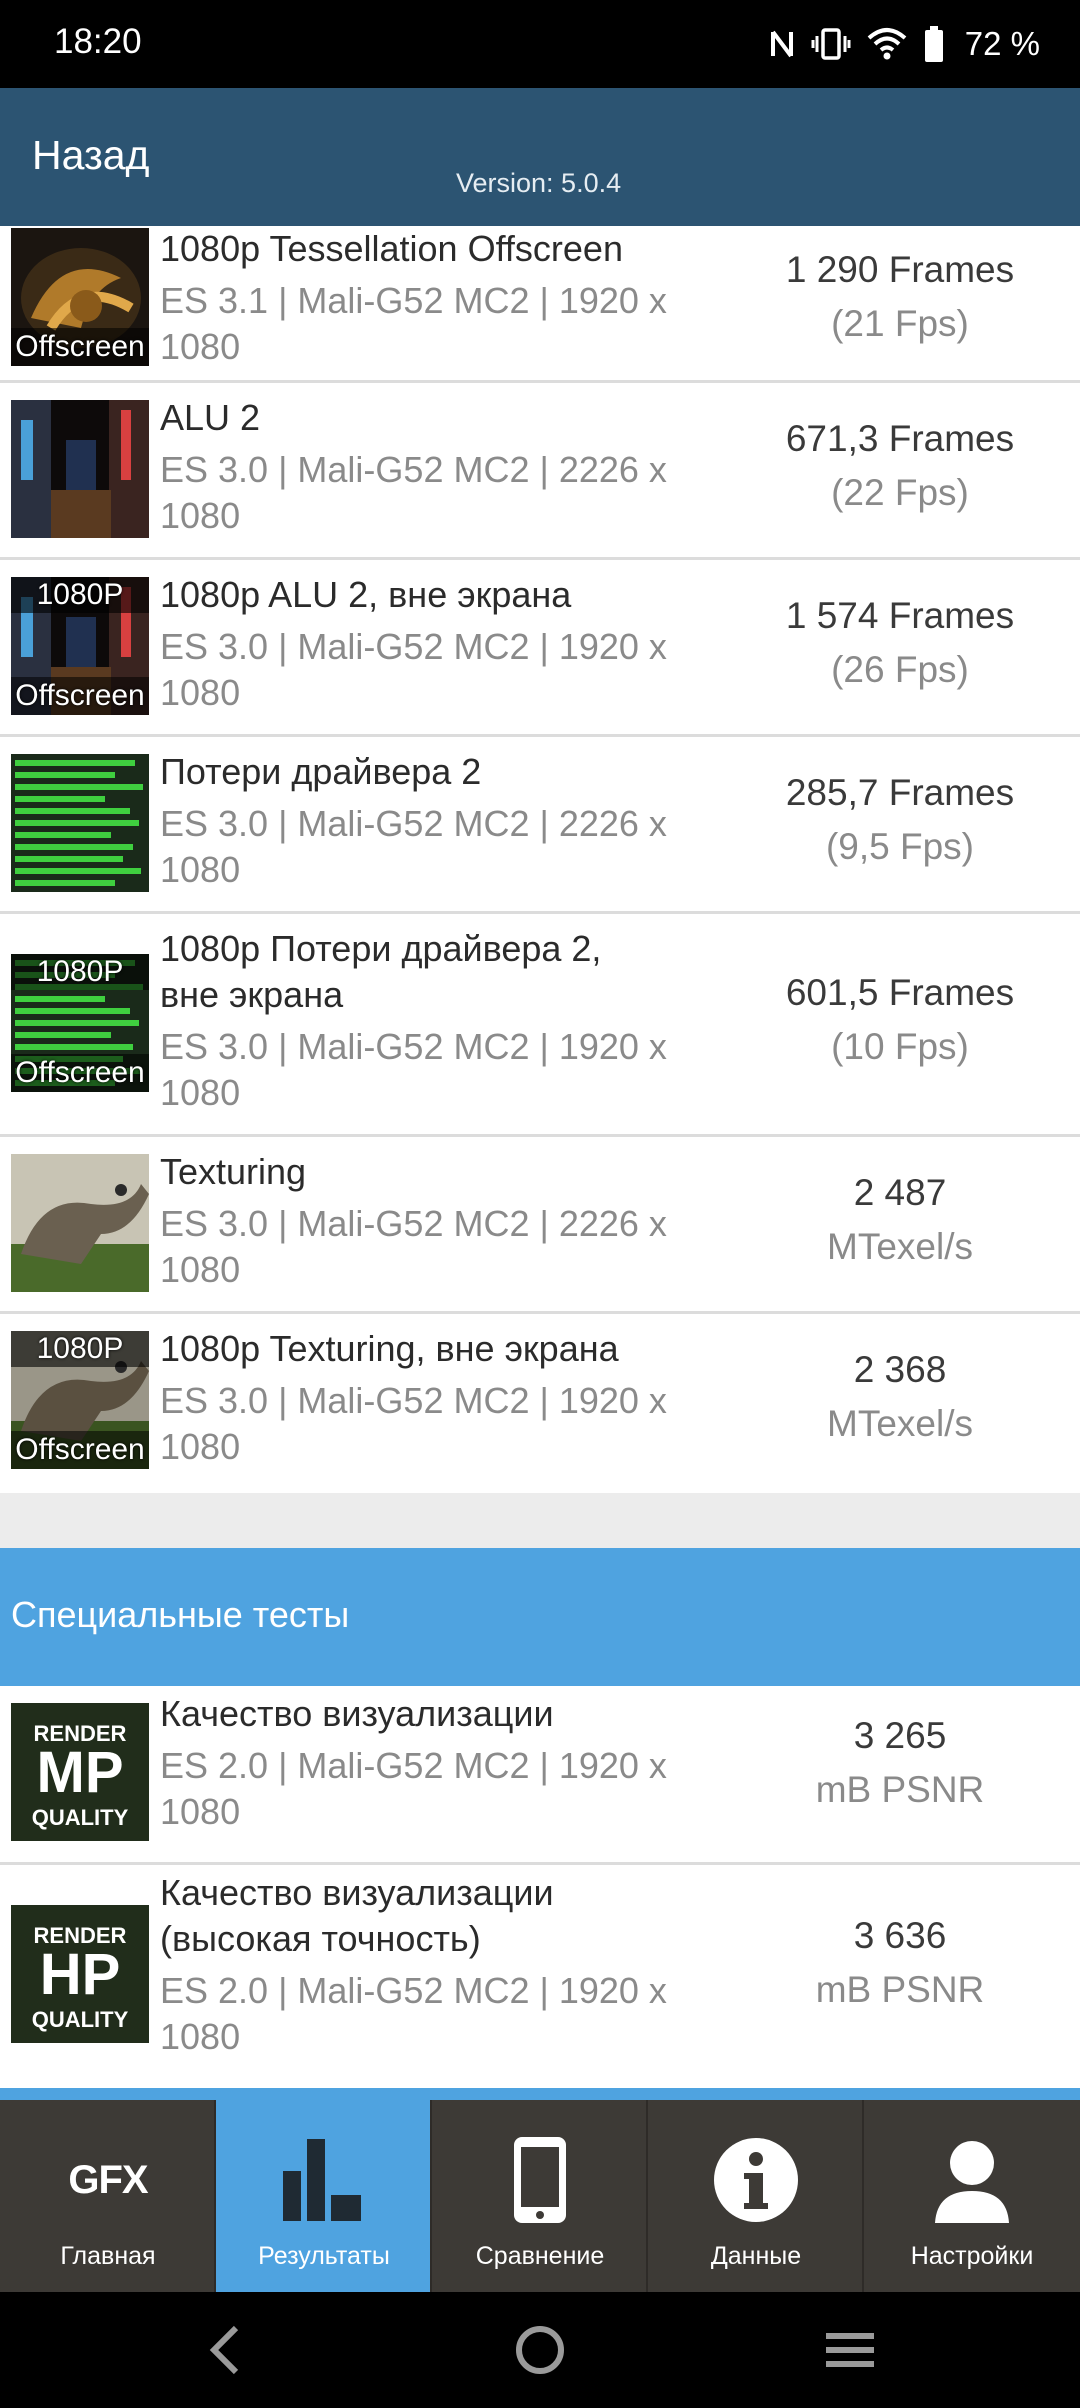 The height and width of the screenshot is (2408, 1080). Describe the element at coordinates (900, 669) in the screenshot. I see `test-fps: (26 Fps)` at that location.